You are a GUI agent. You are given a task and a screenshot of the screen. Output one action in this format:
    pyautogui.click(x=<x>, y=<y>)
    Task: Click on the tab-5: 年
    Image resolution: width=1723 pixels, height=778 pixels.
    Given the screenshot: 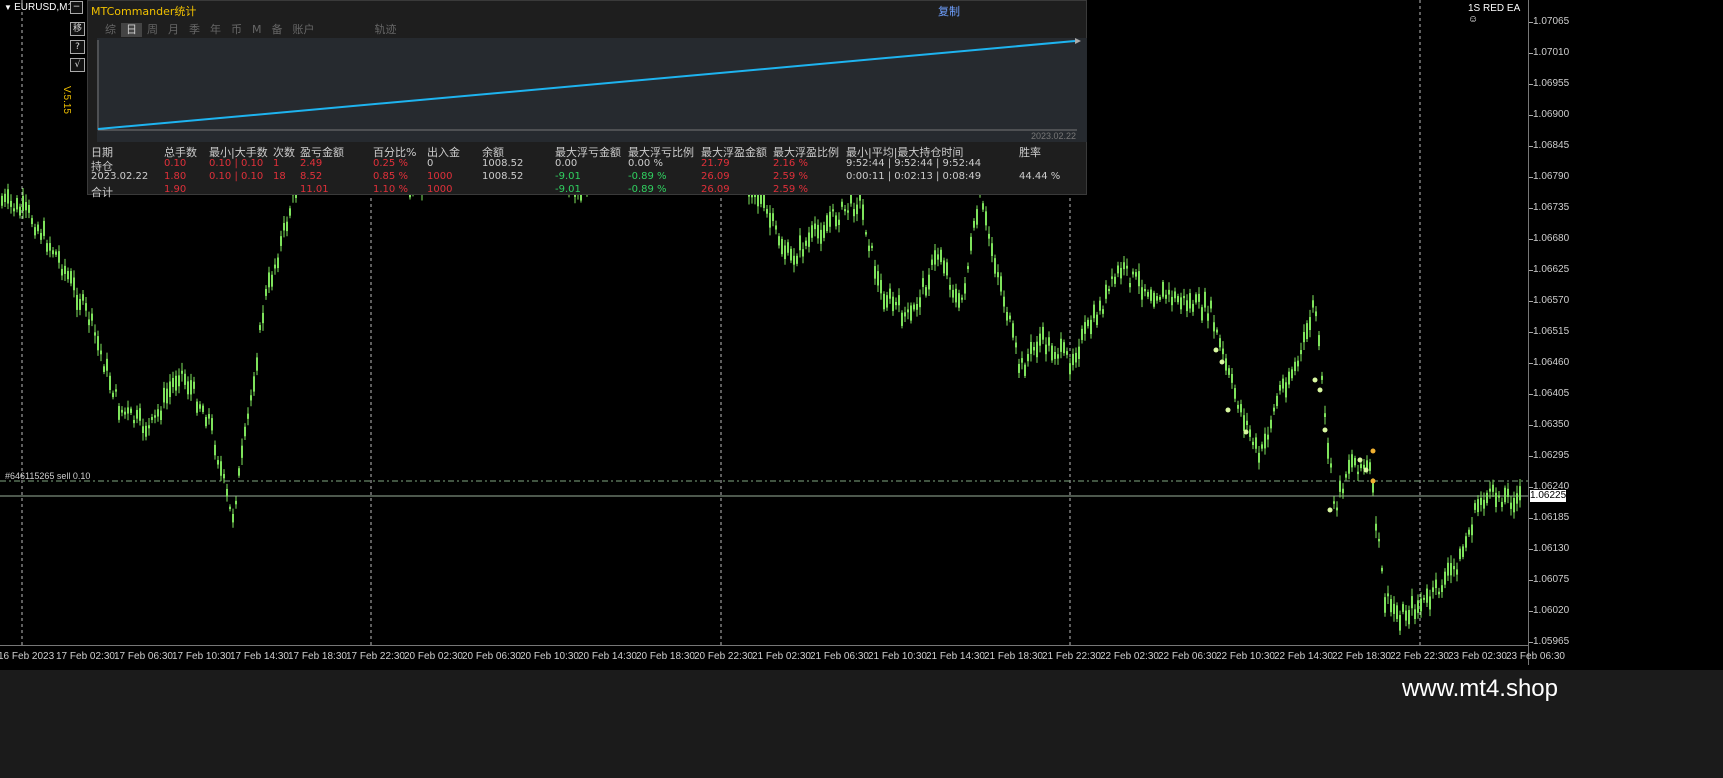 What is the action you would take?
    pyautogui.click(x=215, y=30)
    